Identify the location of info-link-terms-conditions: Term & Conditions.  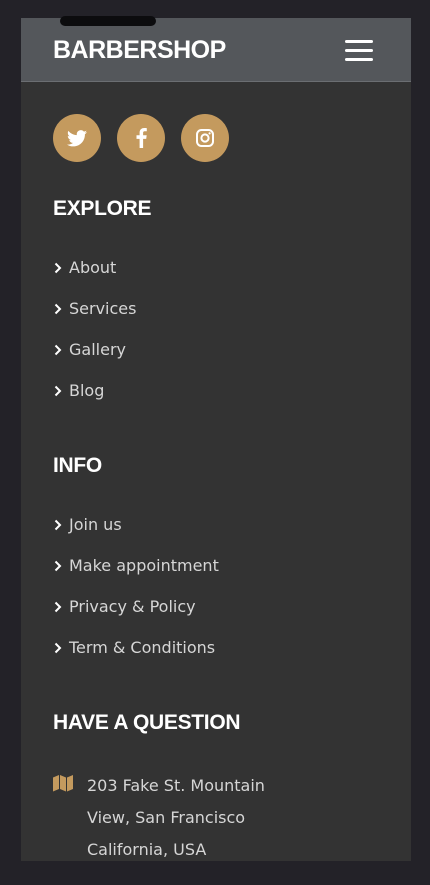
(136, 647).